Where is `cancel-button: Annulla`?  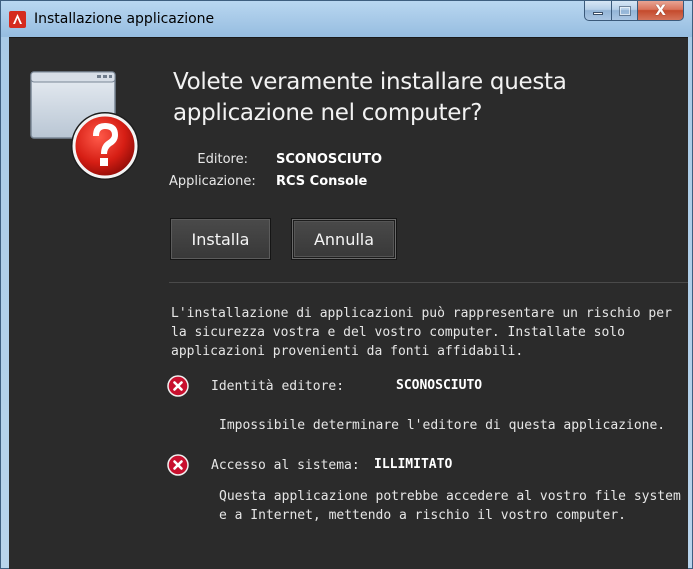
cancel-button: Annulla is located at coordinates (344, 239).